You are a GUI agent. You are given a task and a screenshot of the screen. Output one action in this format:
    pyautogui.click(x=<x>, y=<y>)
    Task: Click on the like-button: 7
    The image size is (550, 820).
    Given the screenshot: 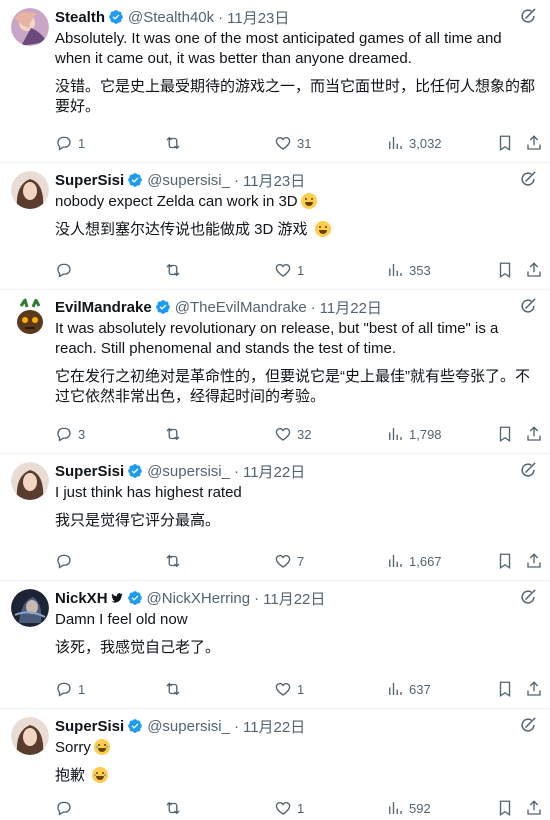 What is the action you would take?
    pyautogui.click(x=289, y=561)
    